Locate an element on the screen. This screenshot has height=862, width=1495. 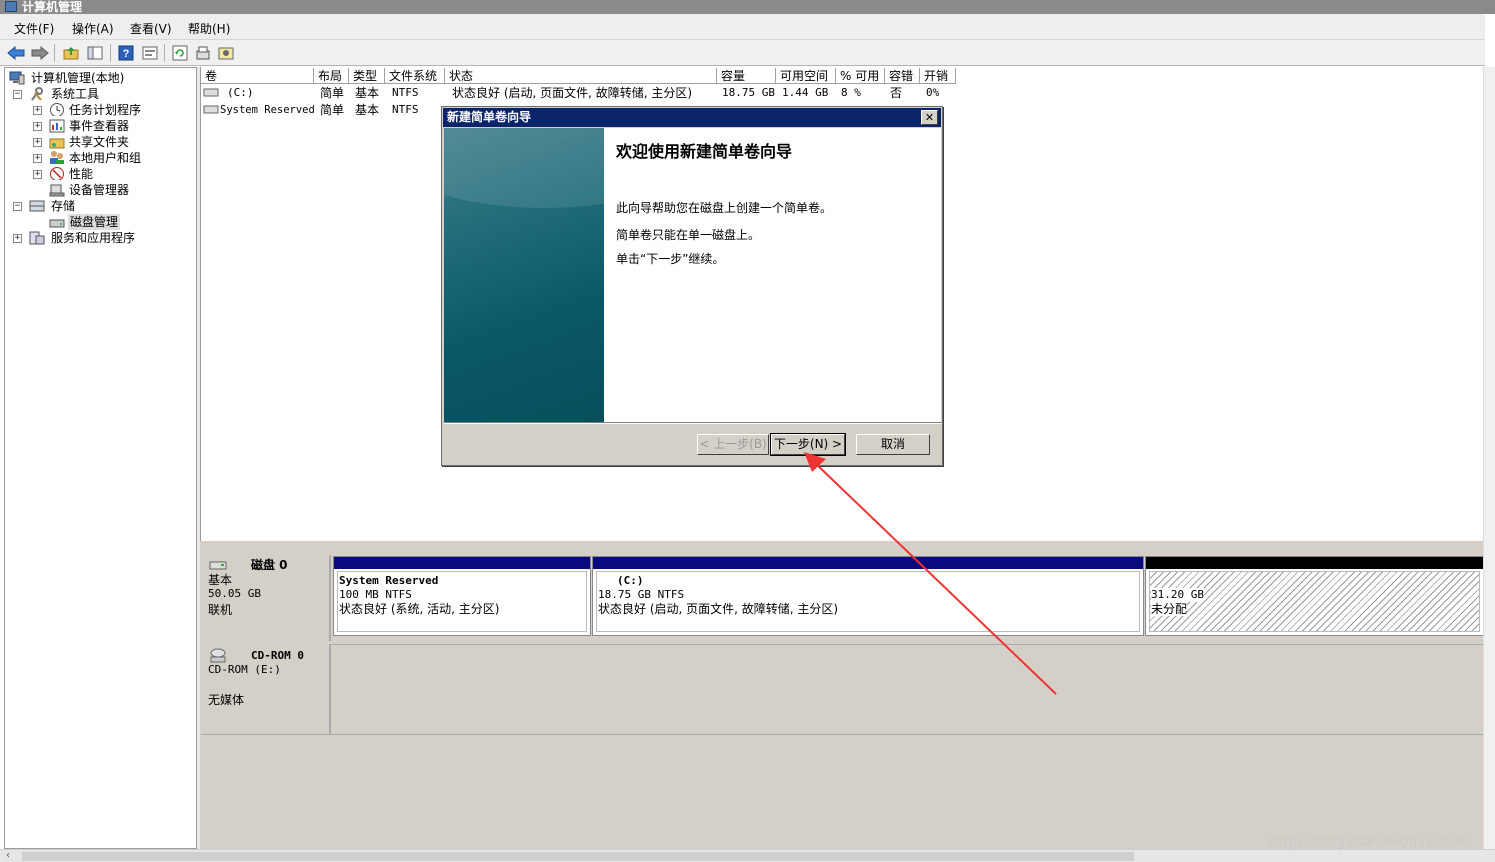
tree-label-system-tools: 系统工具 is located at coordinates (75, 94).